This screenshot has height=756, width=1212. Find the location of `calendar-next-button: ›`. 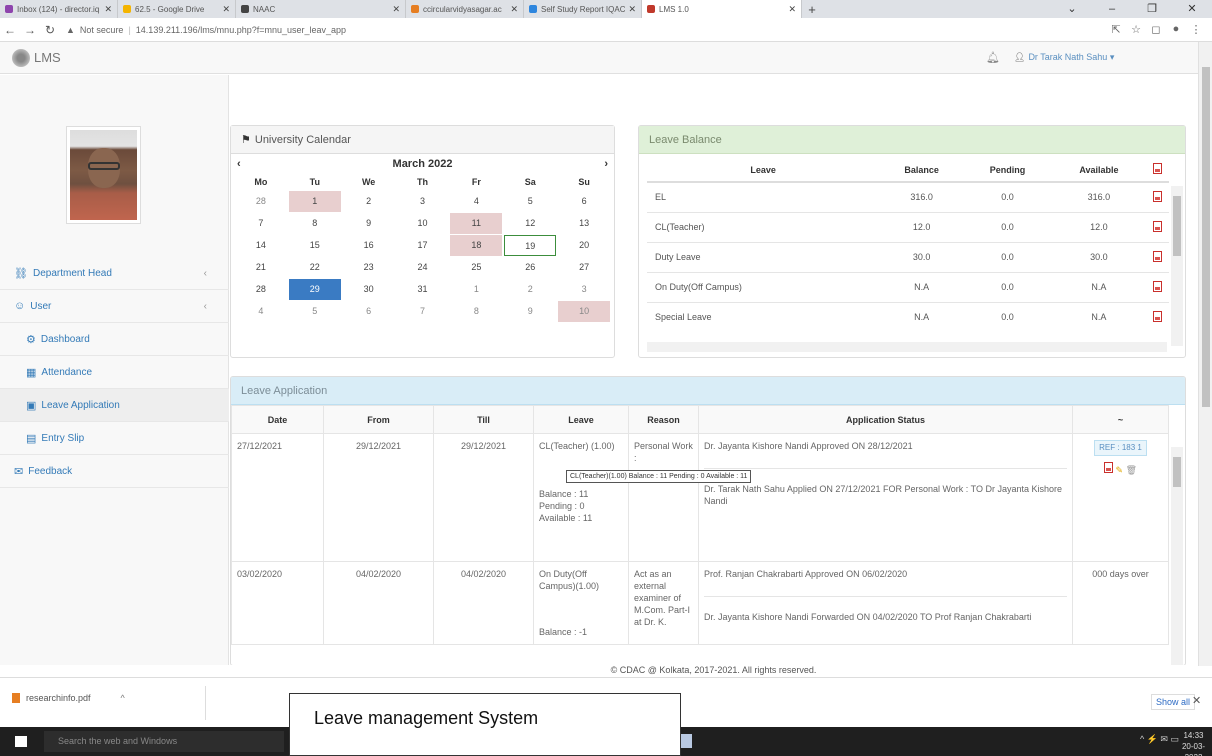

calendar-next-button: › is located at coordinates (606, 164).